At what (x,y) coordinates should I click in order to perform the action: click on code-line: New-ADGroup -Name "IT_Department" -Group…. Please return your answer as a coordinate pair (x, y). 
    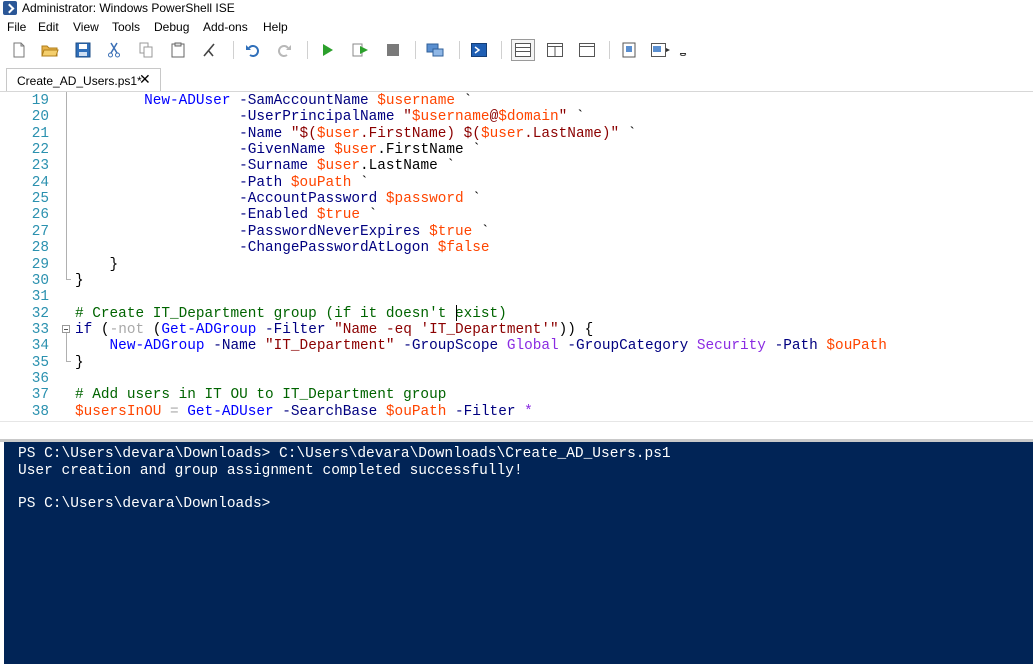
    Looking at the image, I should click on (481, 346).